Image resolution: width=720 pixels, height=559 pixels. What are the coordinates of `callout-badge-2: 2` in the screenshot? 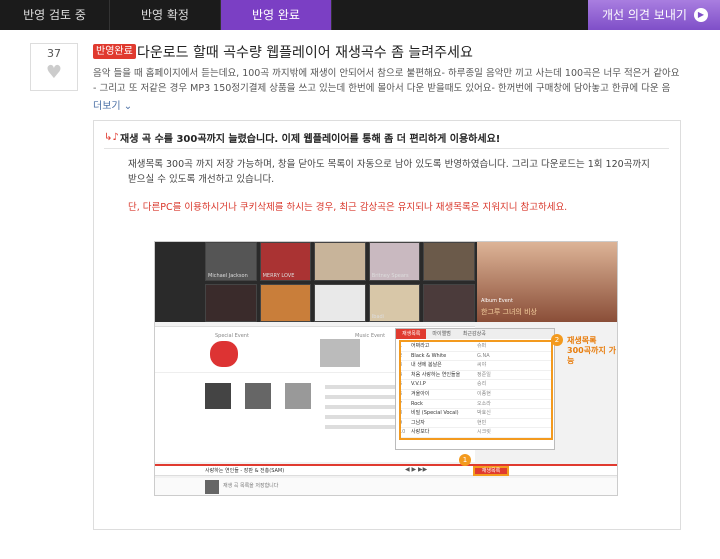 It's located at (557, 340).